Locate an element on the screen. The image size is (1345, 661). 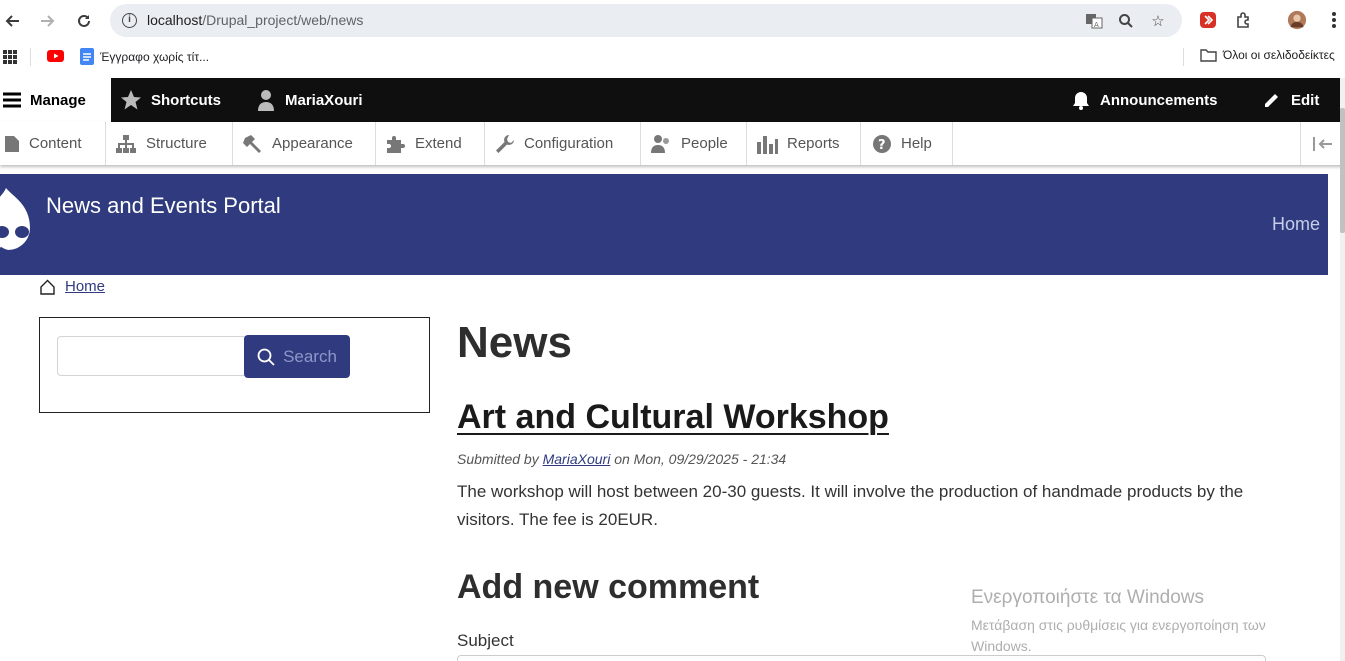
reload-icon is located at coordinates (84, 21).